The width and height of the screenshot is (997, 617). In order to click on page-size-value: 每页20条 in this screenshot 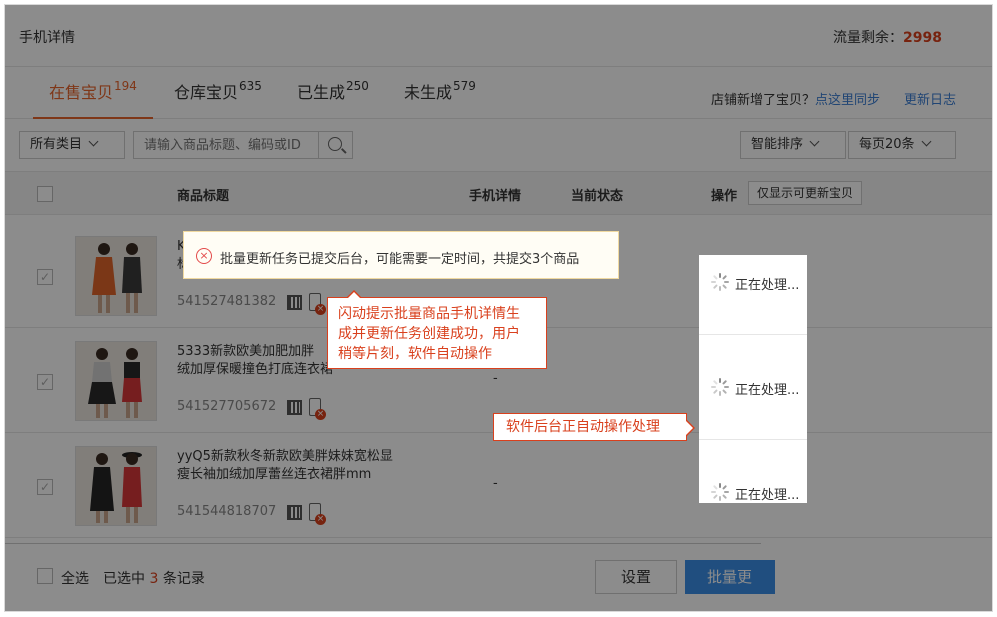, I will do `click(887, 144)`.